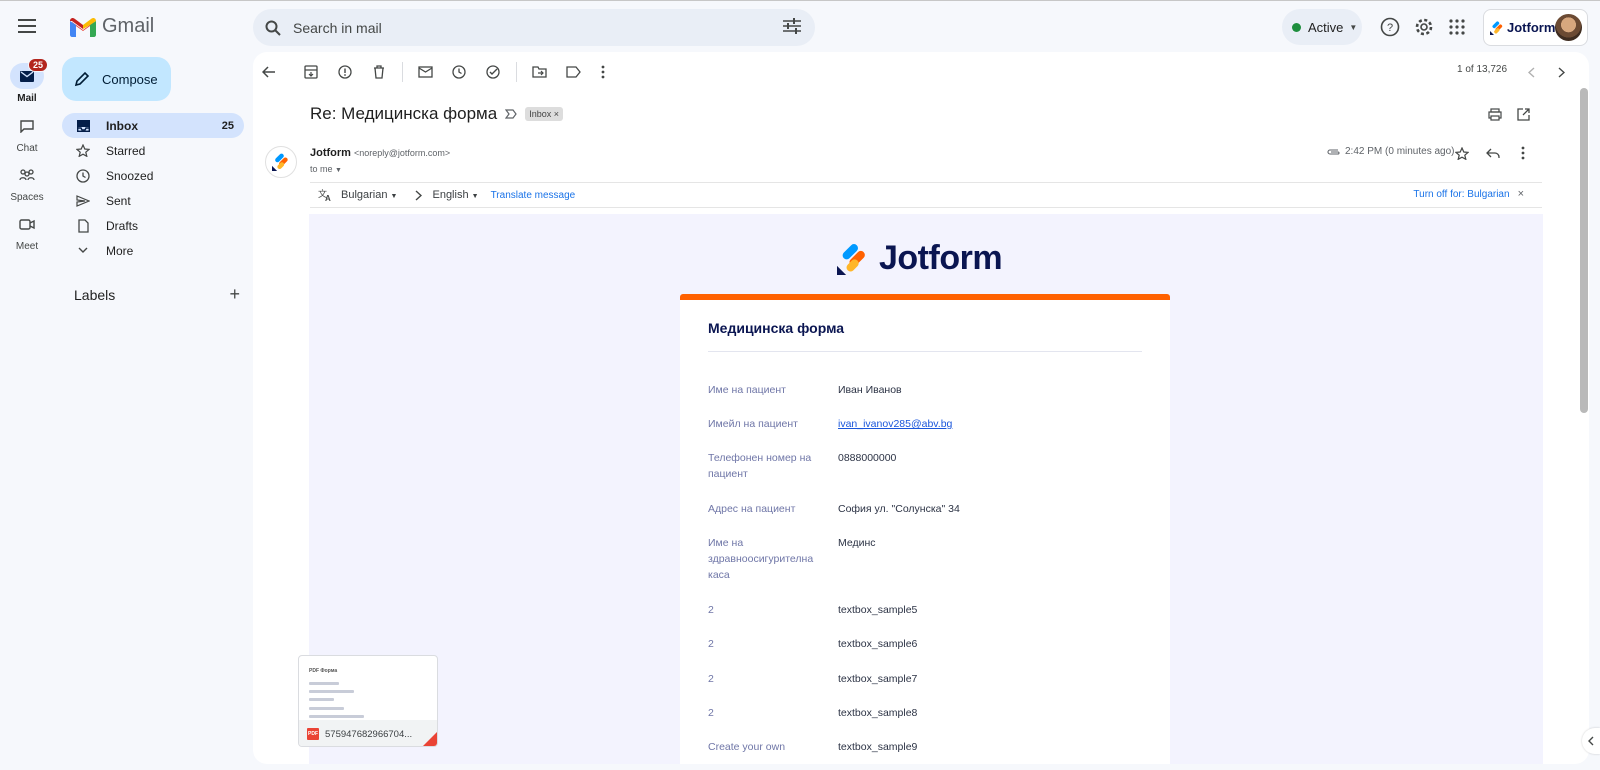  Describe the element at coordinates (27, 126) in the screenshot. I see `chat-icon` at that location.